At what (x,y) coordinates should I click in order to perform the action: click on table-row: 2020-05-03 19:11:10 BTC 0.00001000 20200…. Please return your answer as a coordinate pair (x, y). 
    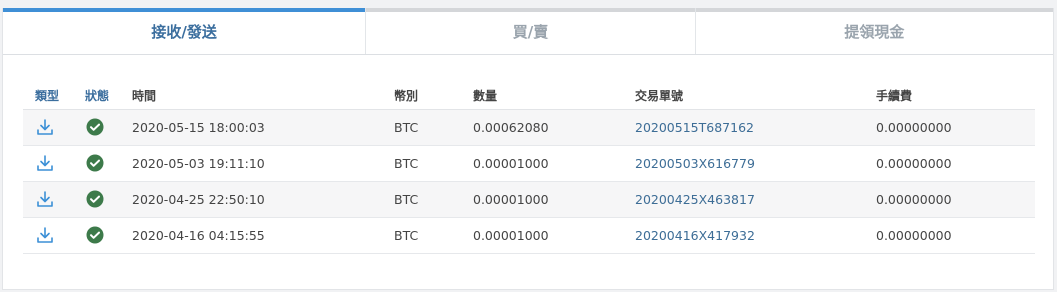
    Looking at the image, I should click on (529, 164).